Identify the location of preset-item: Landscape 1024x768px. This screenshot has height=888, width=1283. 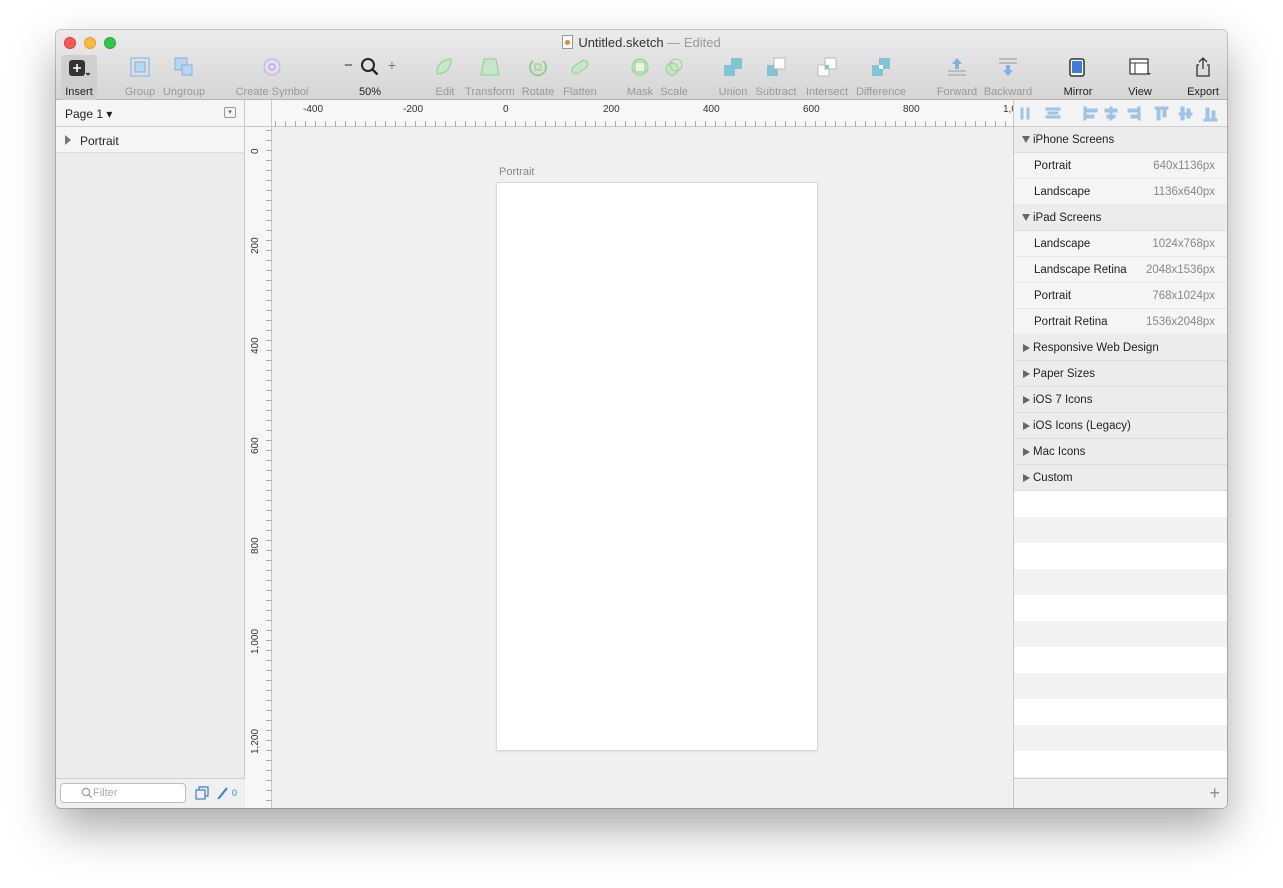
(1120, 244).